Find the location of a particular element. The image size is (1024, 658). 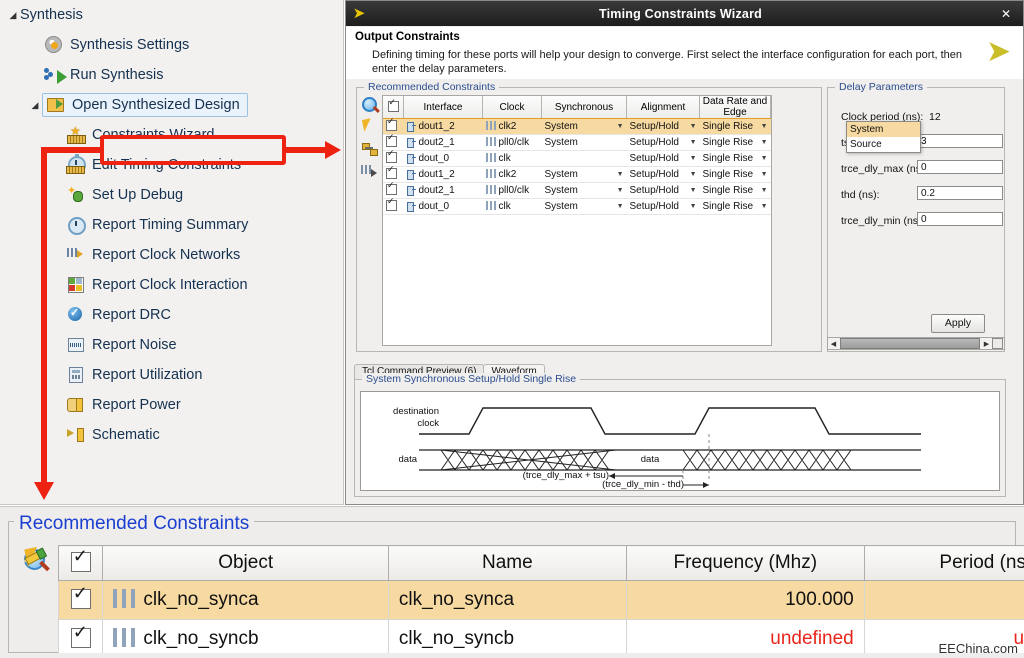

tree-item-synthesis: ◢ Synthesis is located at coordinates (171, 15).